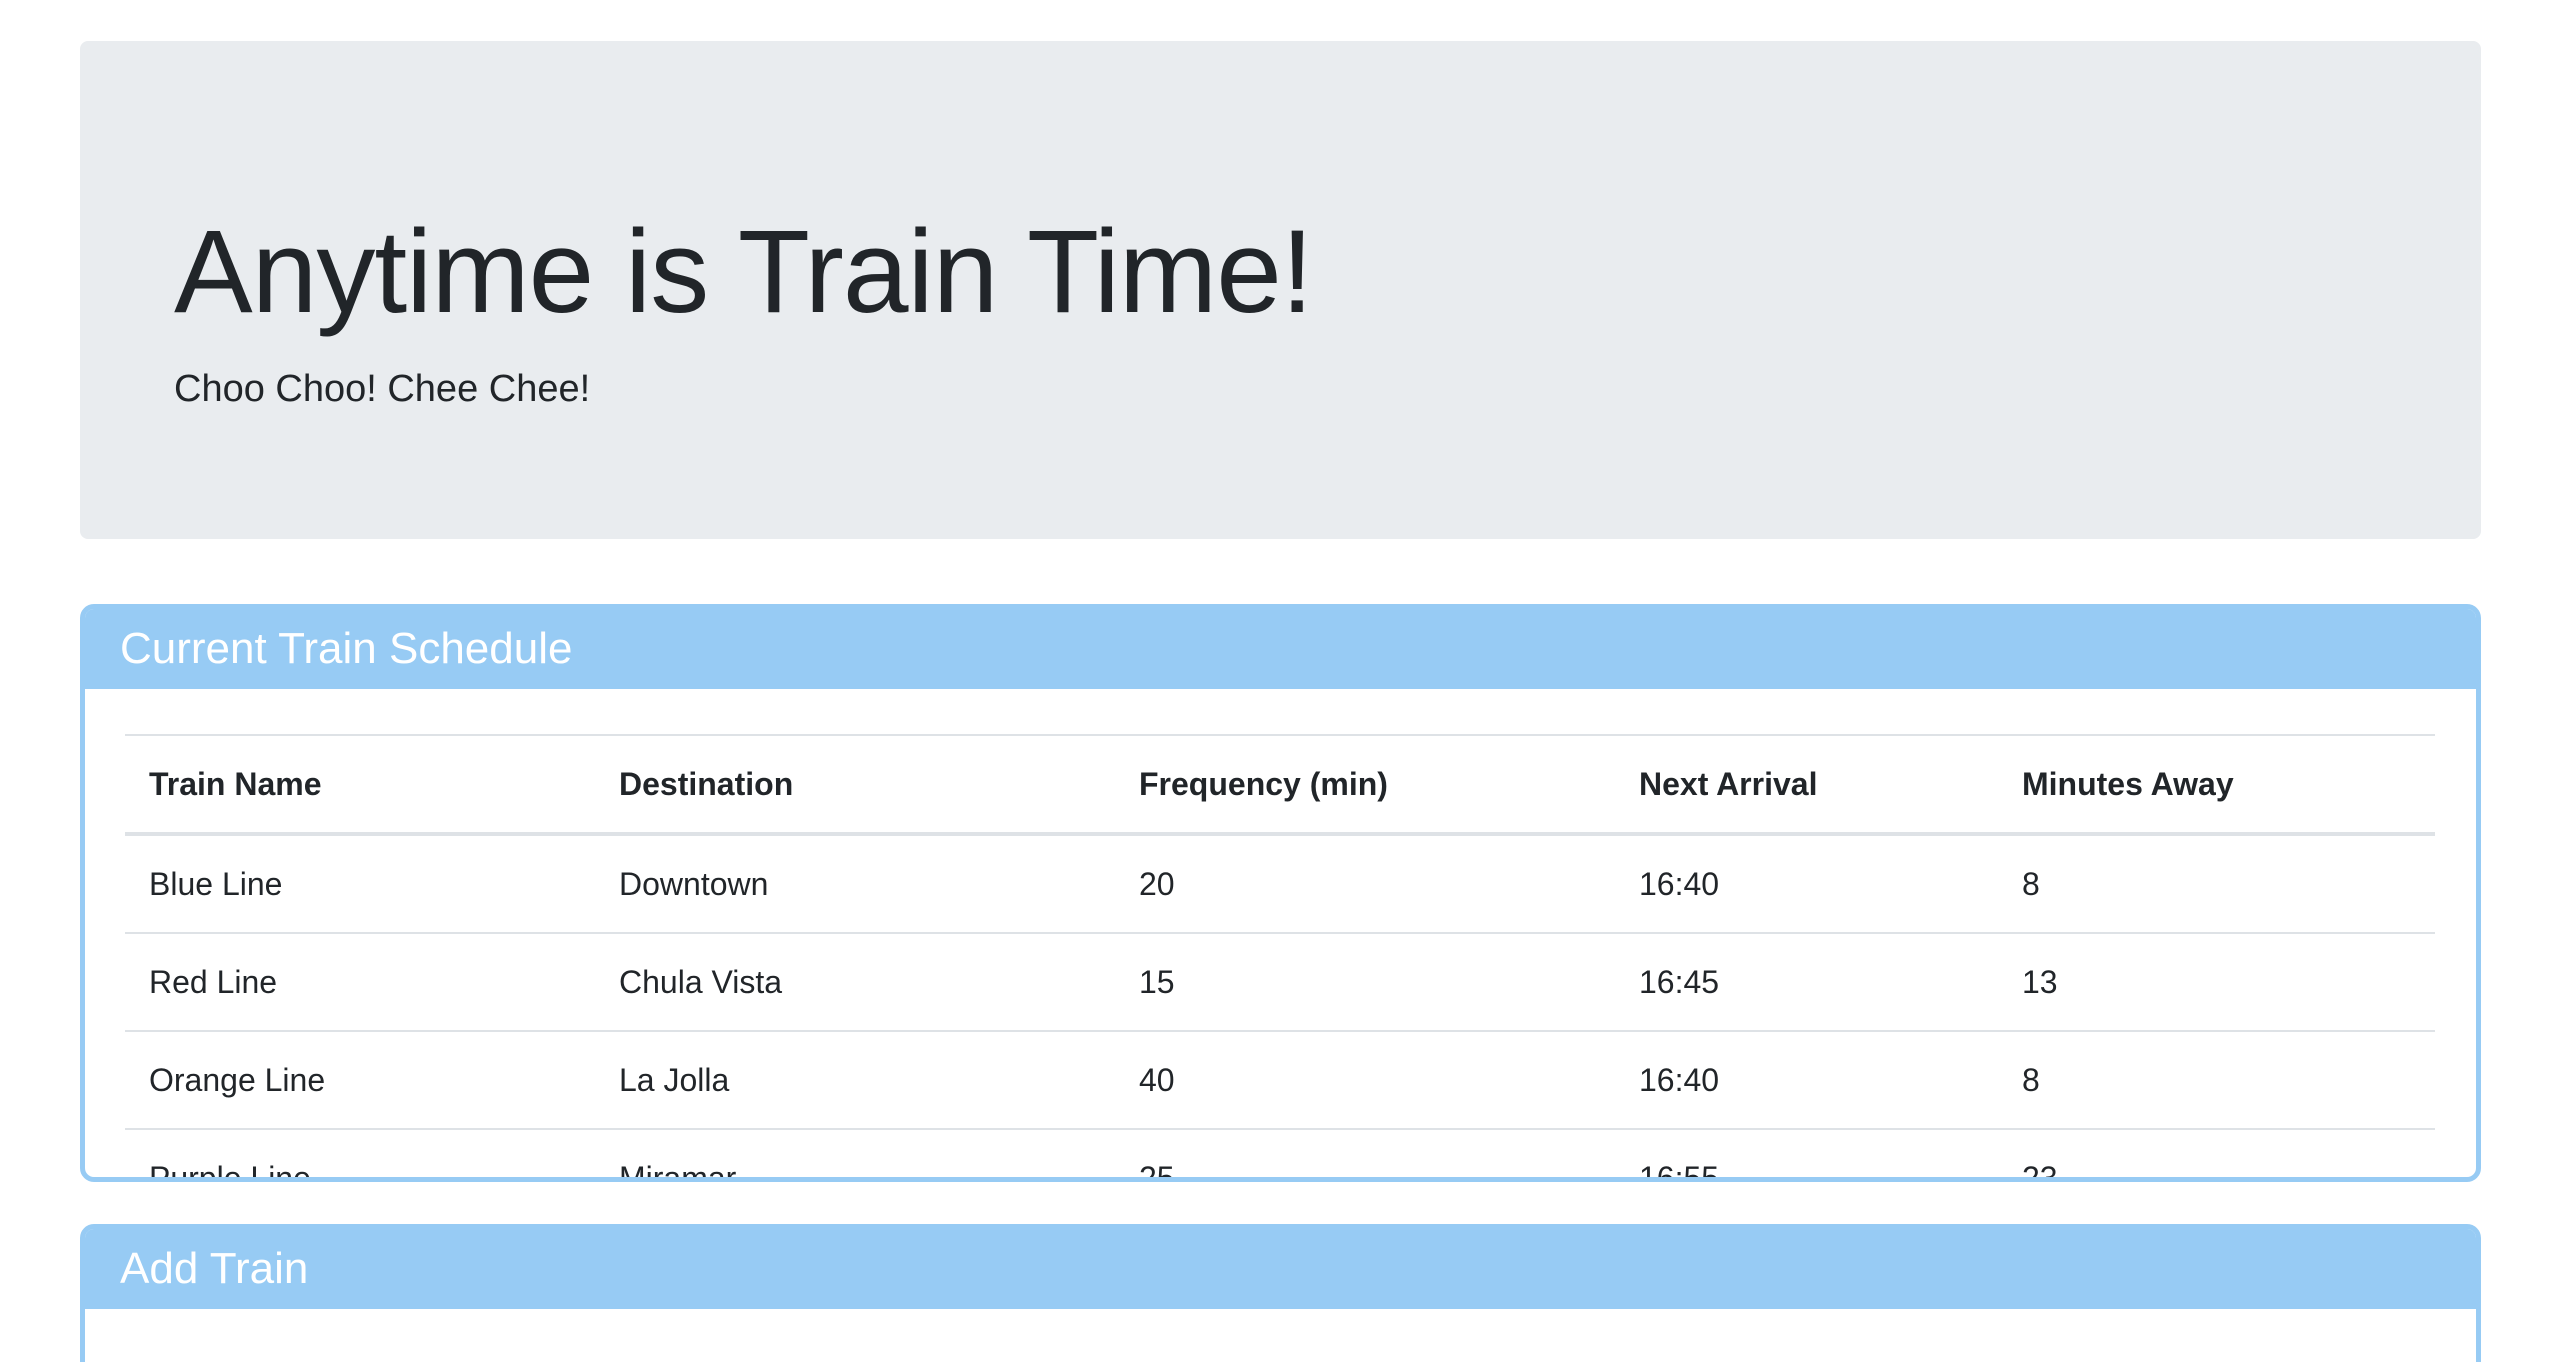 This screenshot has height=1362, width=2560. I want to click on add-train-card: Add Train, so click(1280, 1293).